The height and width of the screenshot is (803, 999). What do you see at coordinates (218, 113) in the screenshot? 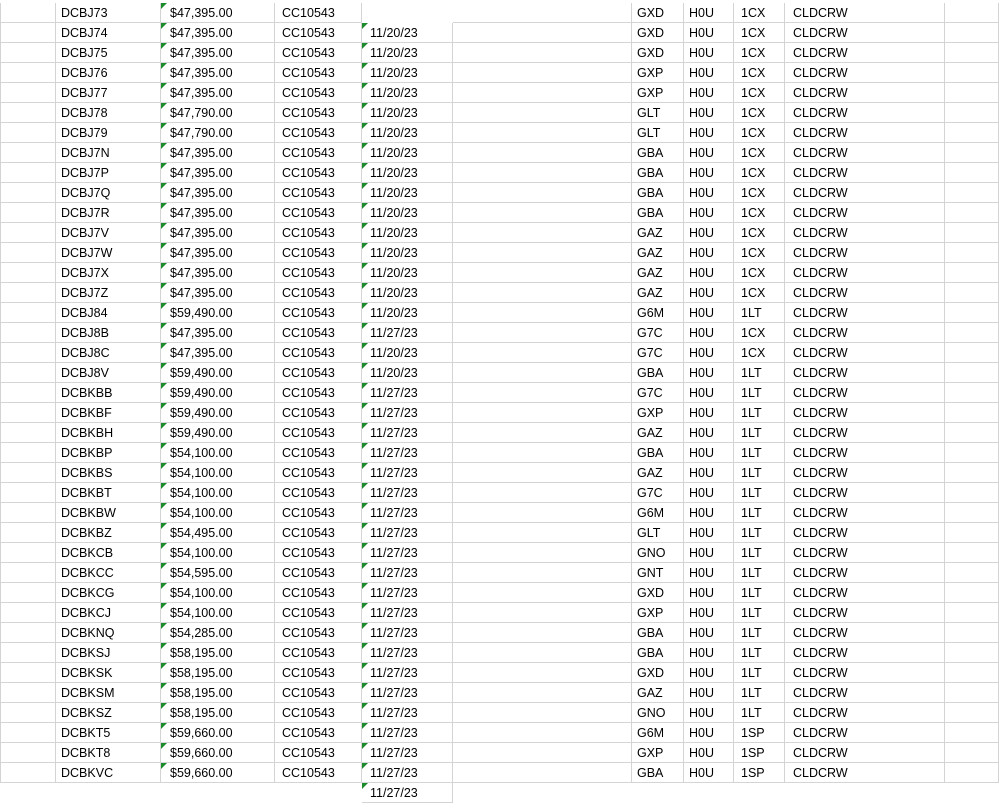
I see `cell-amount: $47,790.00` at bounding box center [218, 113].